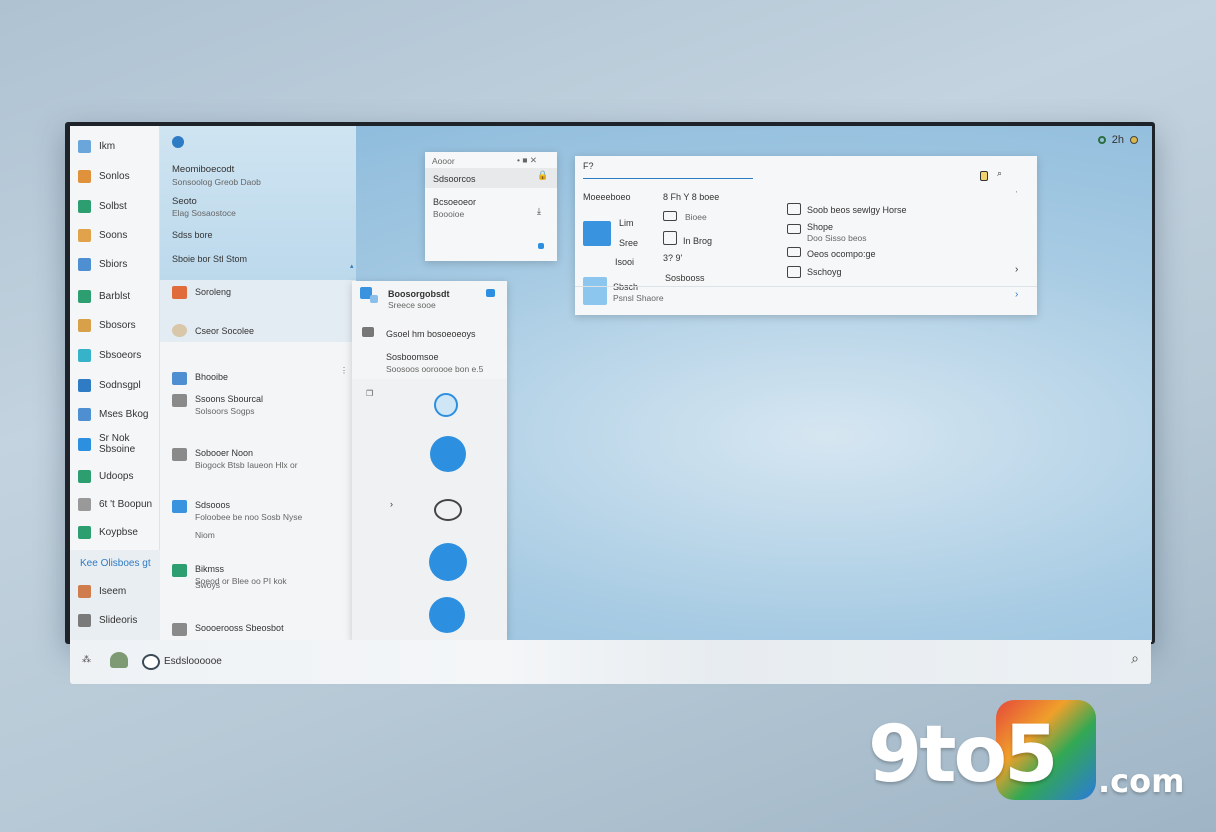 The image size is (1216, 832). Describe the element at coordinates (126, 504) in the screenshot. I see `rail-item-label: 6t 't Boopun` at that location.